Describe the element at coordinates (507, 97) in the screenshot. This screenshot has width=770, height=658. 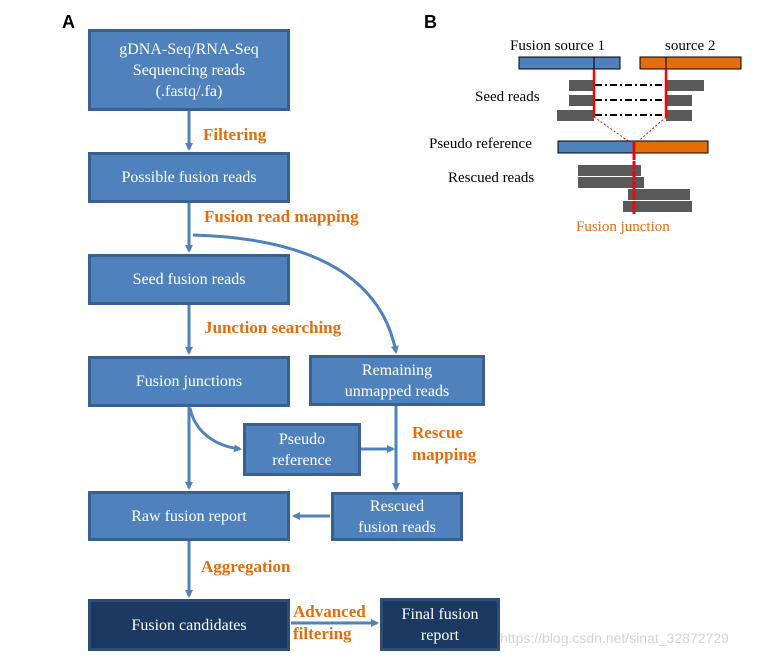
I see `label-seed-reads: Seed reads` at that location.